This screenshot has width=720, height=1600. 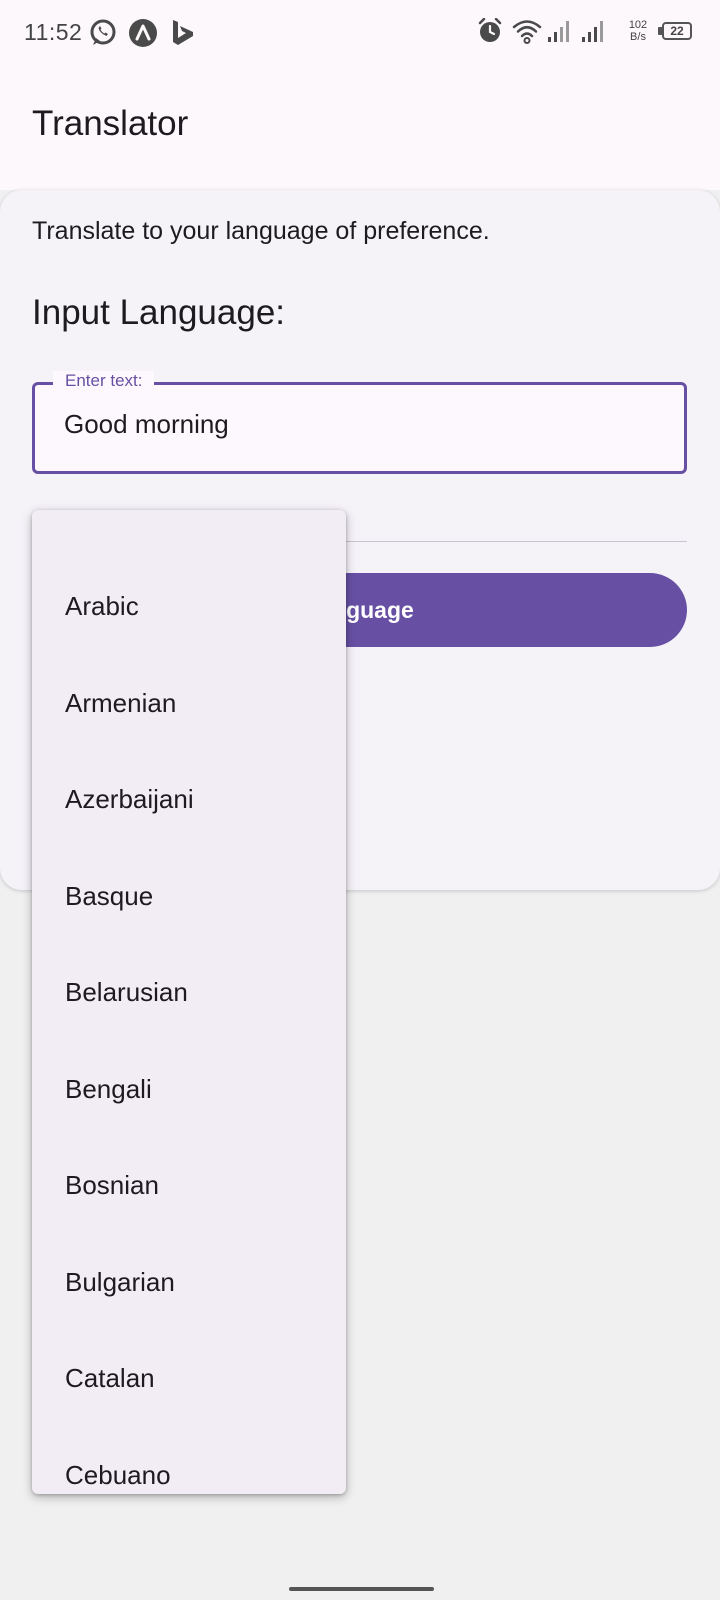 What do you see at coordinates (360, 33) in the screenshot?
I see `status-bar: 11:52 102 B/s 22` at bounding box center [360, 33].